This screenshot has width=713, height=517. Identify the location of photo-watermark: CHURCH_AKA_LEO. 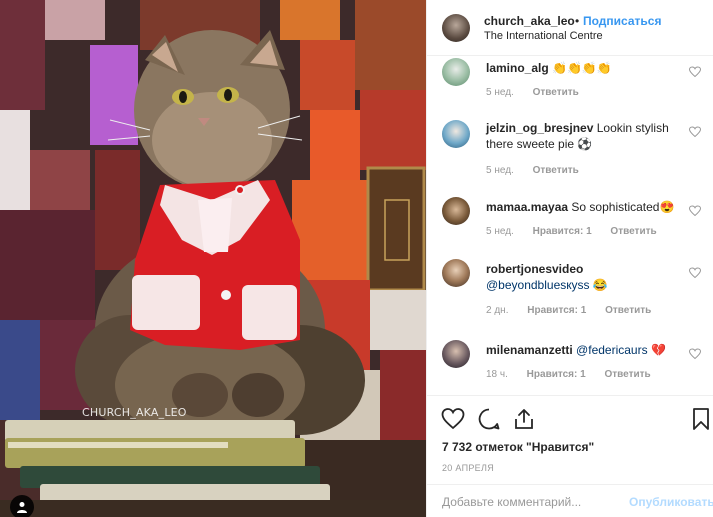
(134, 412).